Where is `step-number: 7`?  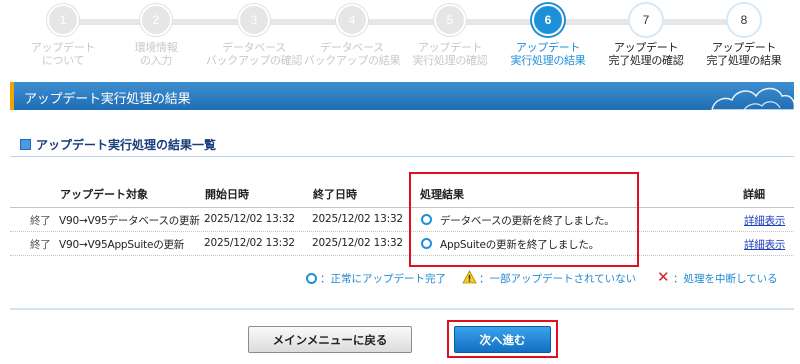 step-number: 7 is located at coordinates (646, 20).